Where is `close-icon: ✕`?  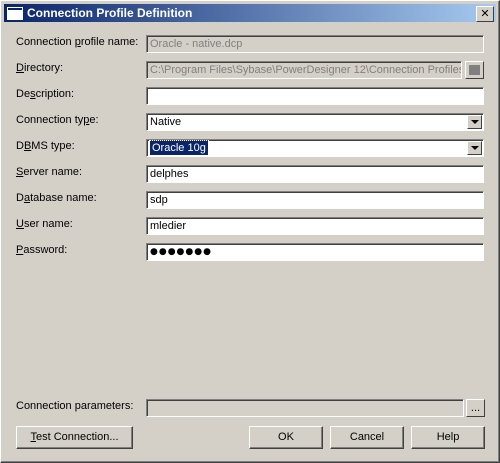 close-icon: ✕ is located at coordinates (485, 13).